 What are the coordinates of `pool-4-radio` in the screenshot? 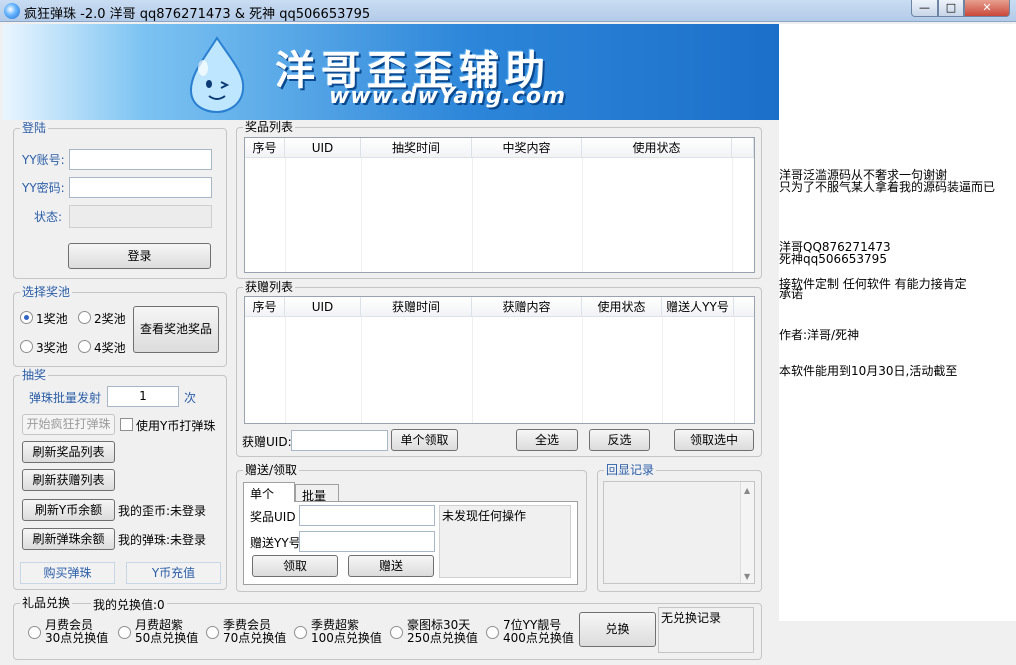 It's located at (84, 346).